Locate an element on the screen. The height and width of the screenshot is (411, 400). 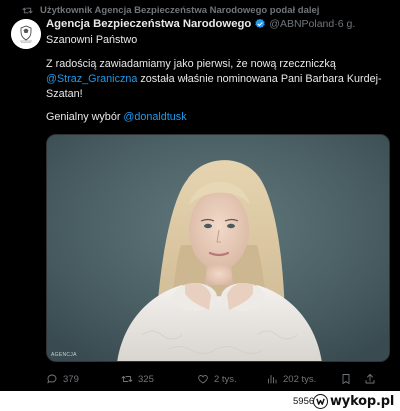
views-icon is located at coordinates (272, 379).